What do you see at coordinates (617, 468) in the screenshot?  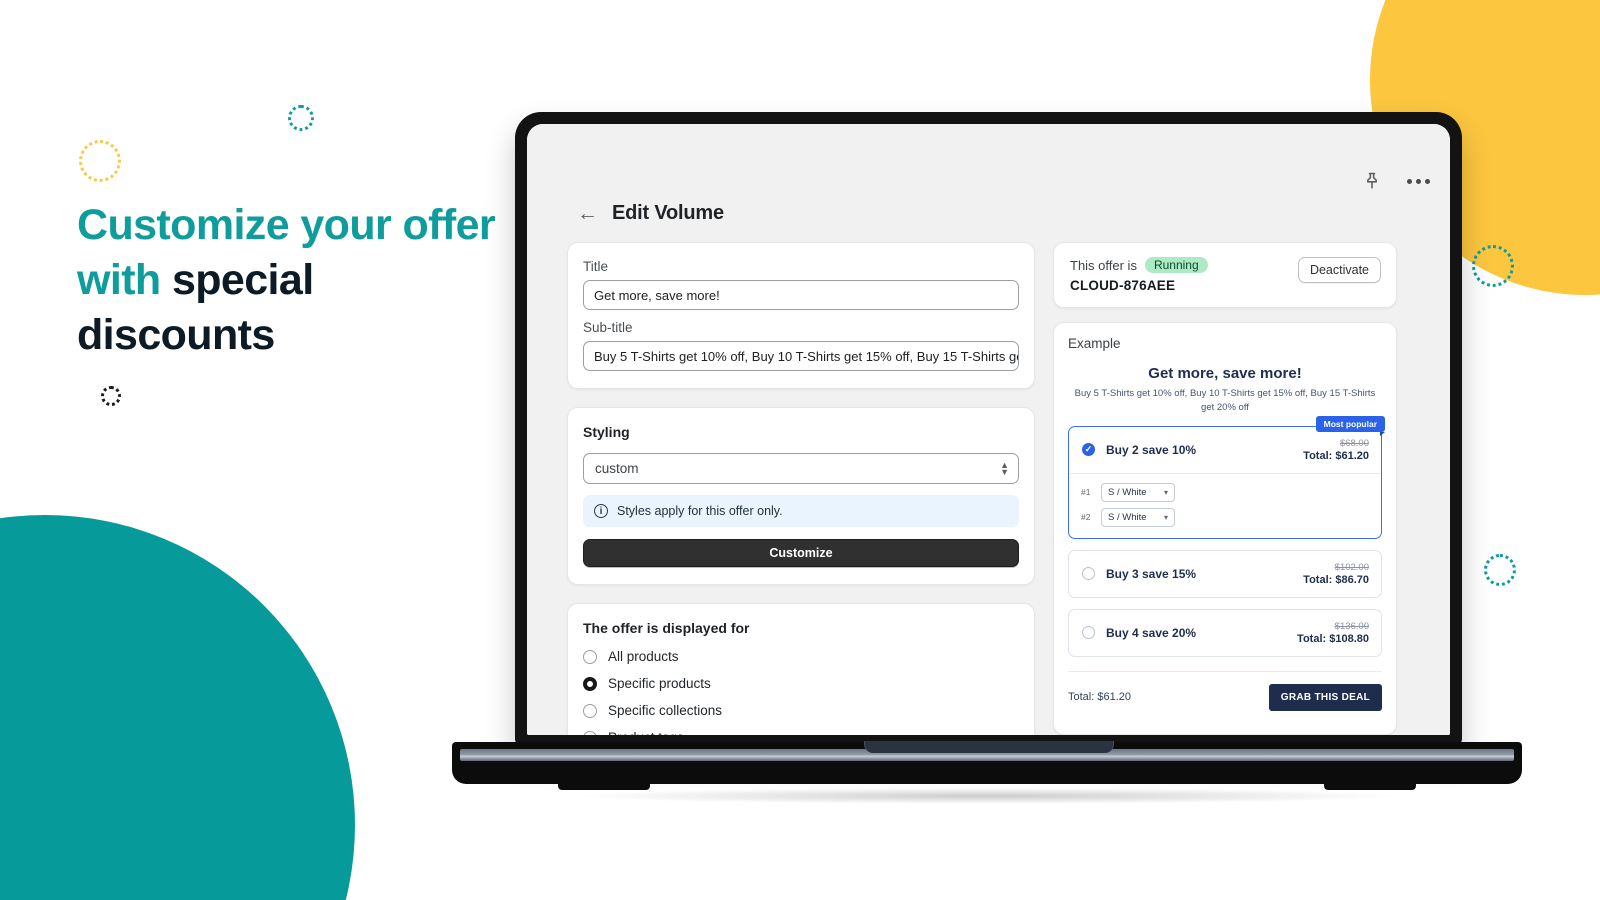 I see `styling-select-value: custom` at bounding box center [617, 468].